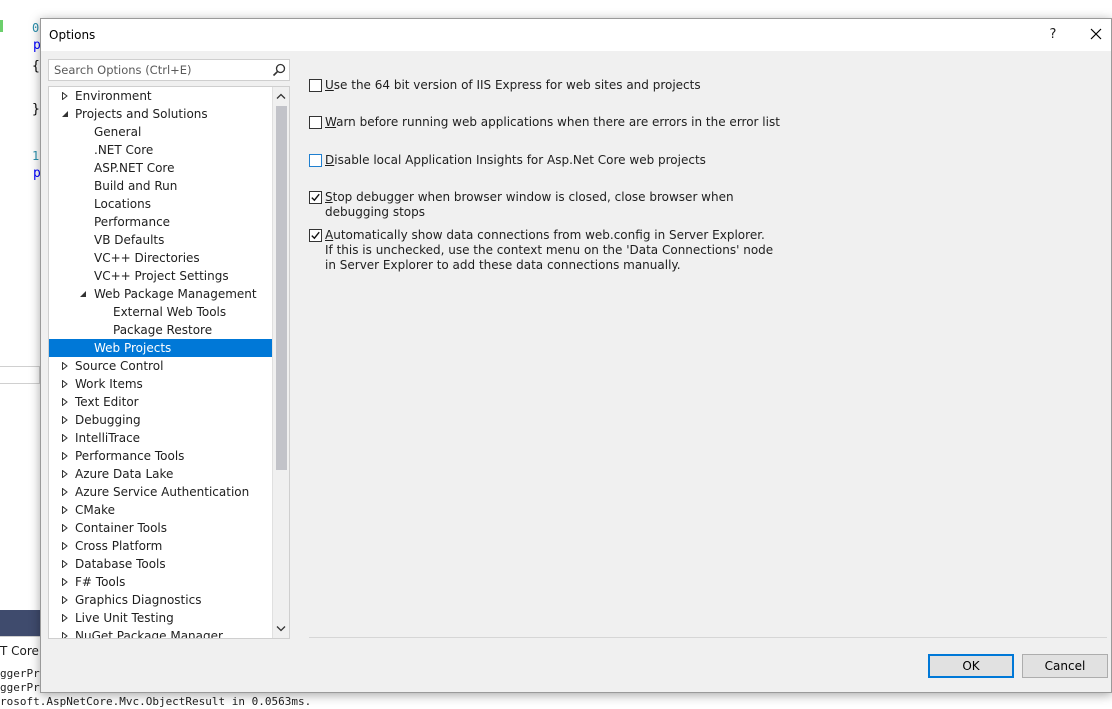 This screenshot has height=709, width=1112. I want to click on tree-item-vc-project-settings: VC++ Project Settings, so click(160, 276).